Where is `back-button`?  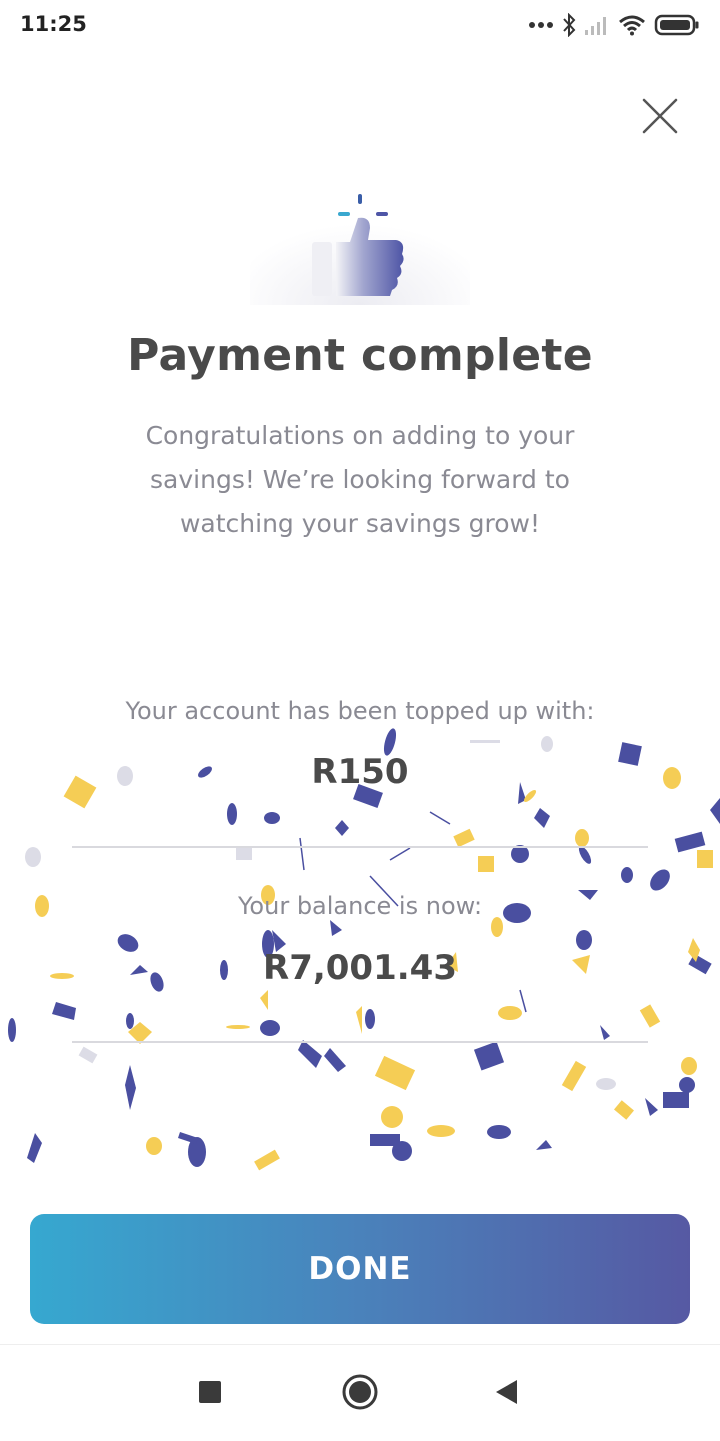 back-button is located at coordinates (507, 1392).